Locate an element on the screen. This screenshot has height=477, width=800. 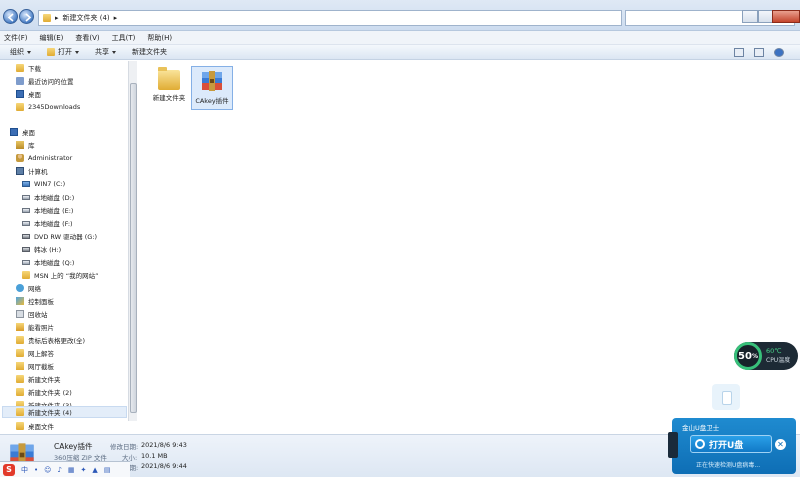
nav-label: 新建文件夹 (4) is located at coordinates (50, 413).